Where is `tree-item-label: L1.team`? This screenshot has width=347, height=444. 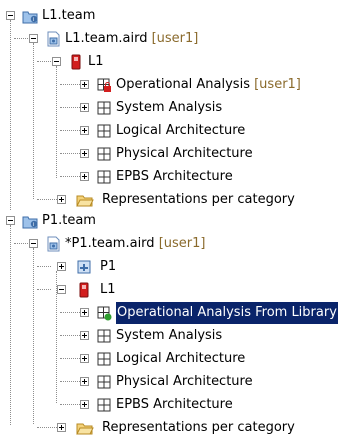
tree-item-label: L1.team is located at coordinates (69, 15).